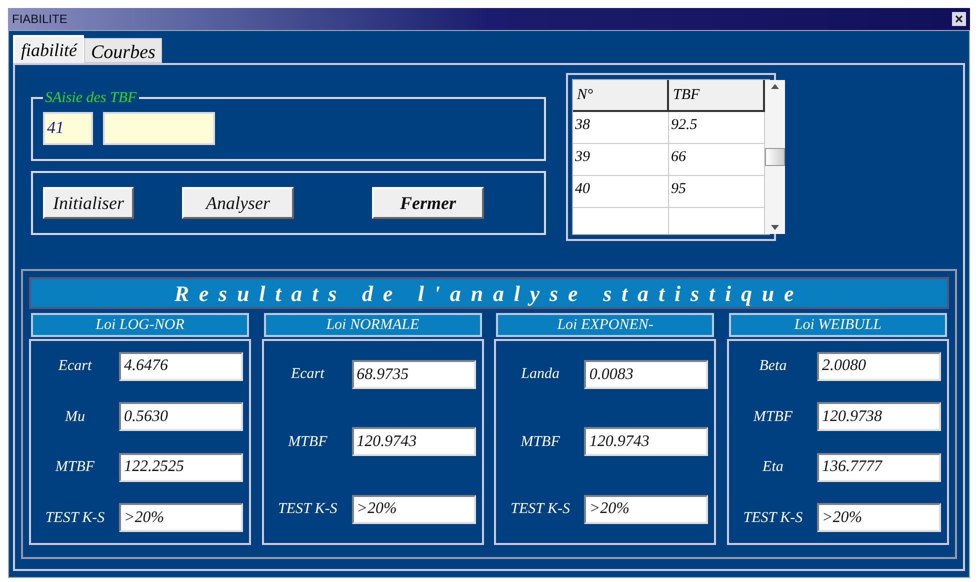 The height and width of the screenshot is (582, 978). I want to click on action-button: Analyser, so click(238, 203).